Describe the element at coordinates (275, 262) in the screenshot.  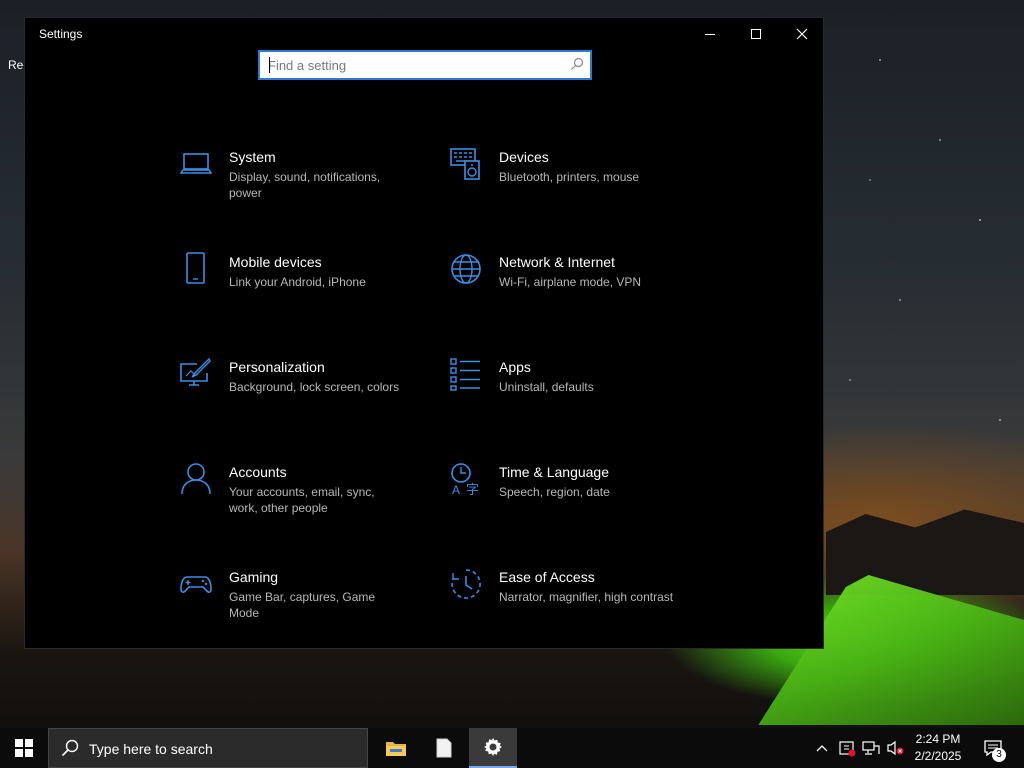
I see `category-name: Mobile devices` at that location.